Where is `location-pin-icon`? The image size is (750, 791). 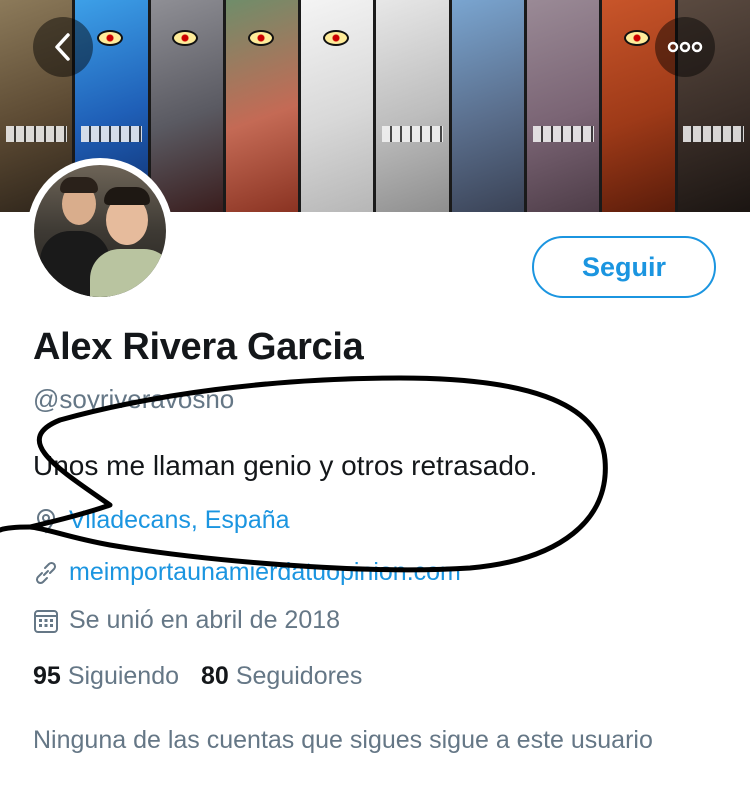
location-pin-icon is located at coordinates (46, 521).